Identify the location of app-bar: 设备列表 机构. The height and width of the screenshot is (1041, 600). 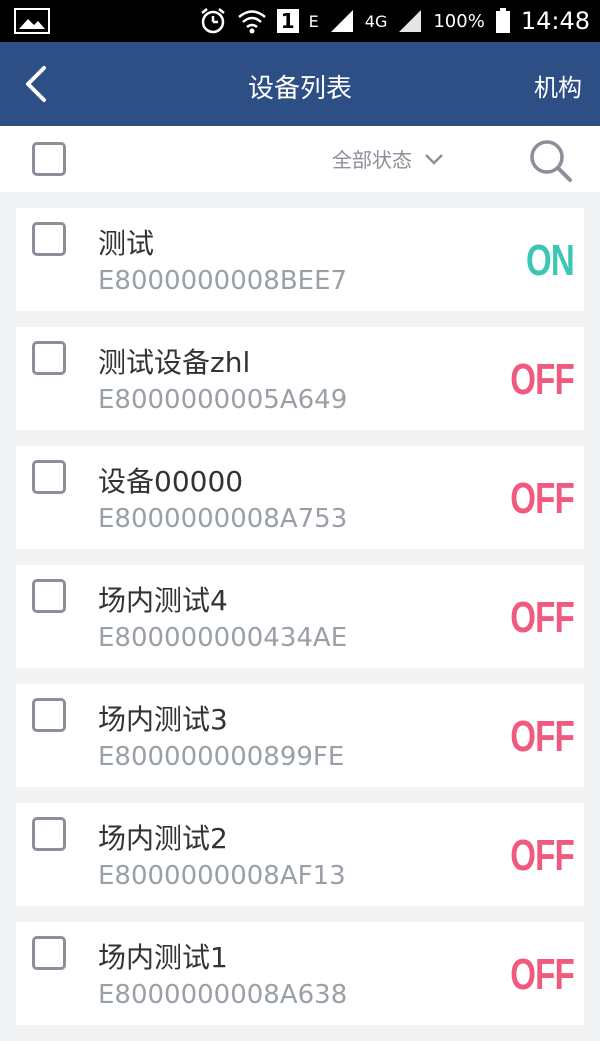
(300, 84).